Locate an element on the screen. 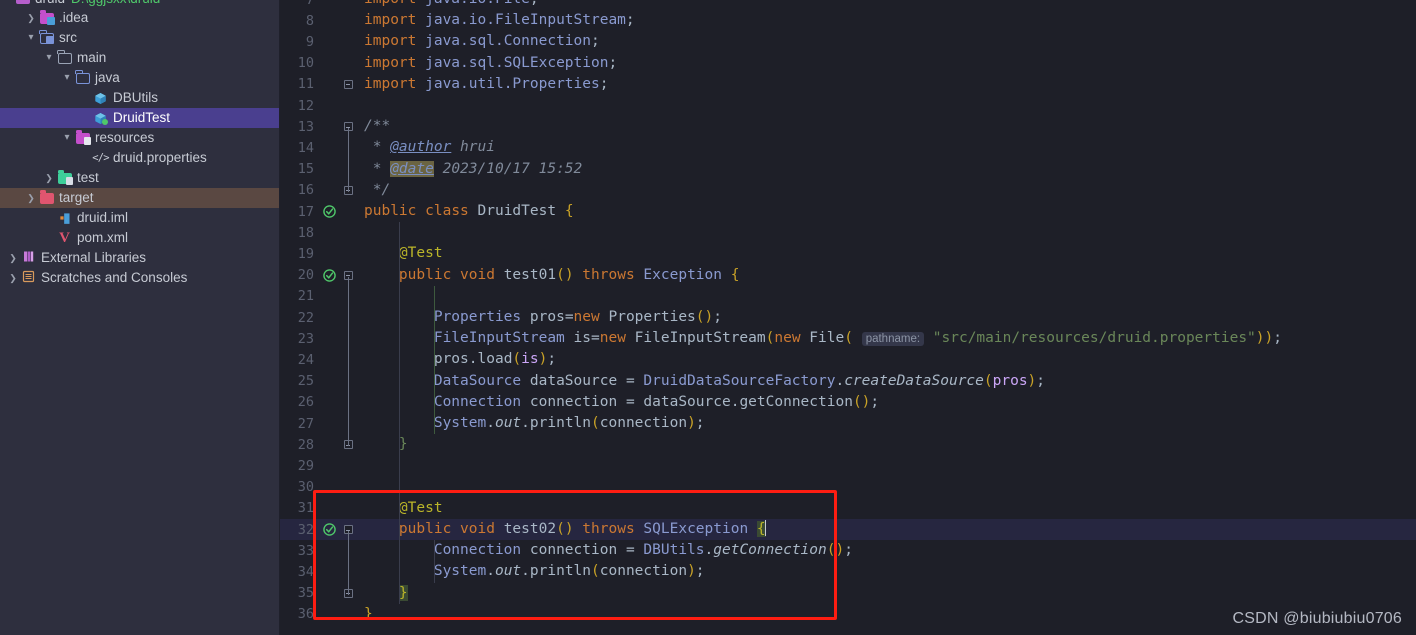  code-line: 29 is located at coordinates (848, 465).